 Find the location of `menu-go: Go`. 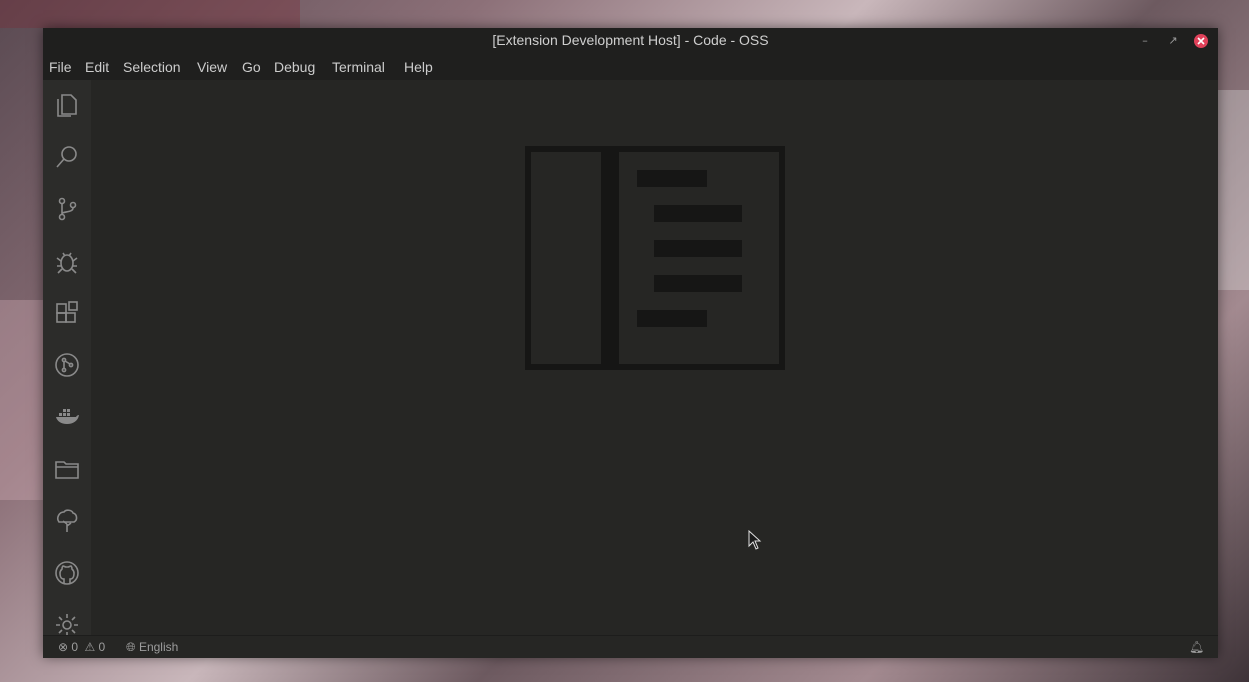

menu-go: Go is located at coordinates (251, 67).